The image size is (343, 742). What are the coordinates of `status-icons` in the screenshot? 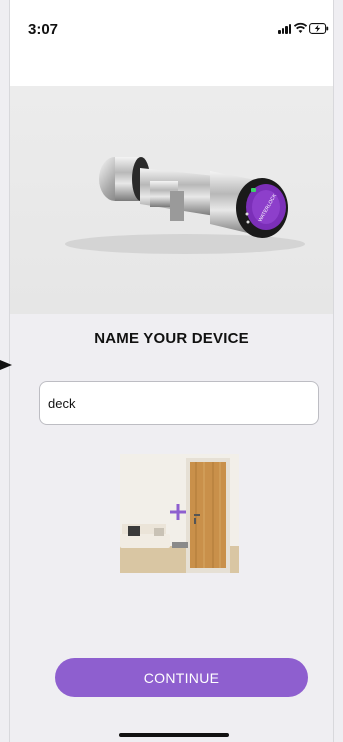 It's located at (303, 29).